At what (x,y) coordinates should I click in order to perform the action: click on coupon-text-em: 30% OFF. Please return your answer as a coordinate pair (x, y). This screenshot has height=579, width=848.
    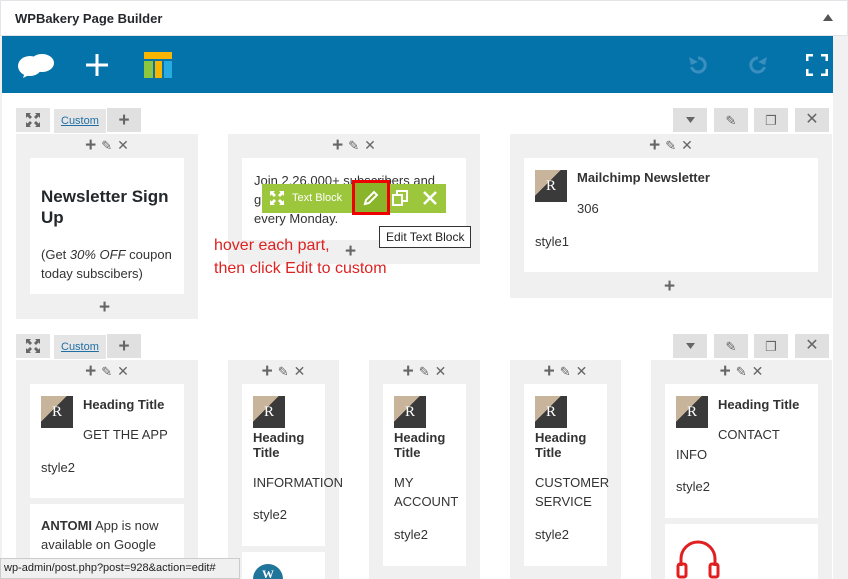
    Looking at the image, I should click on (97, 254).